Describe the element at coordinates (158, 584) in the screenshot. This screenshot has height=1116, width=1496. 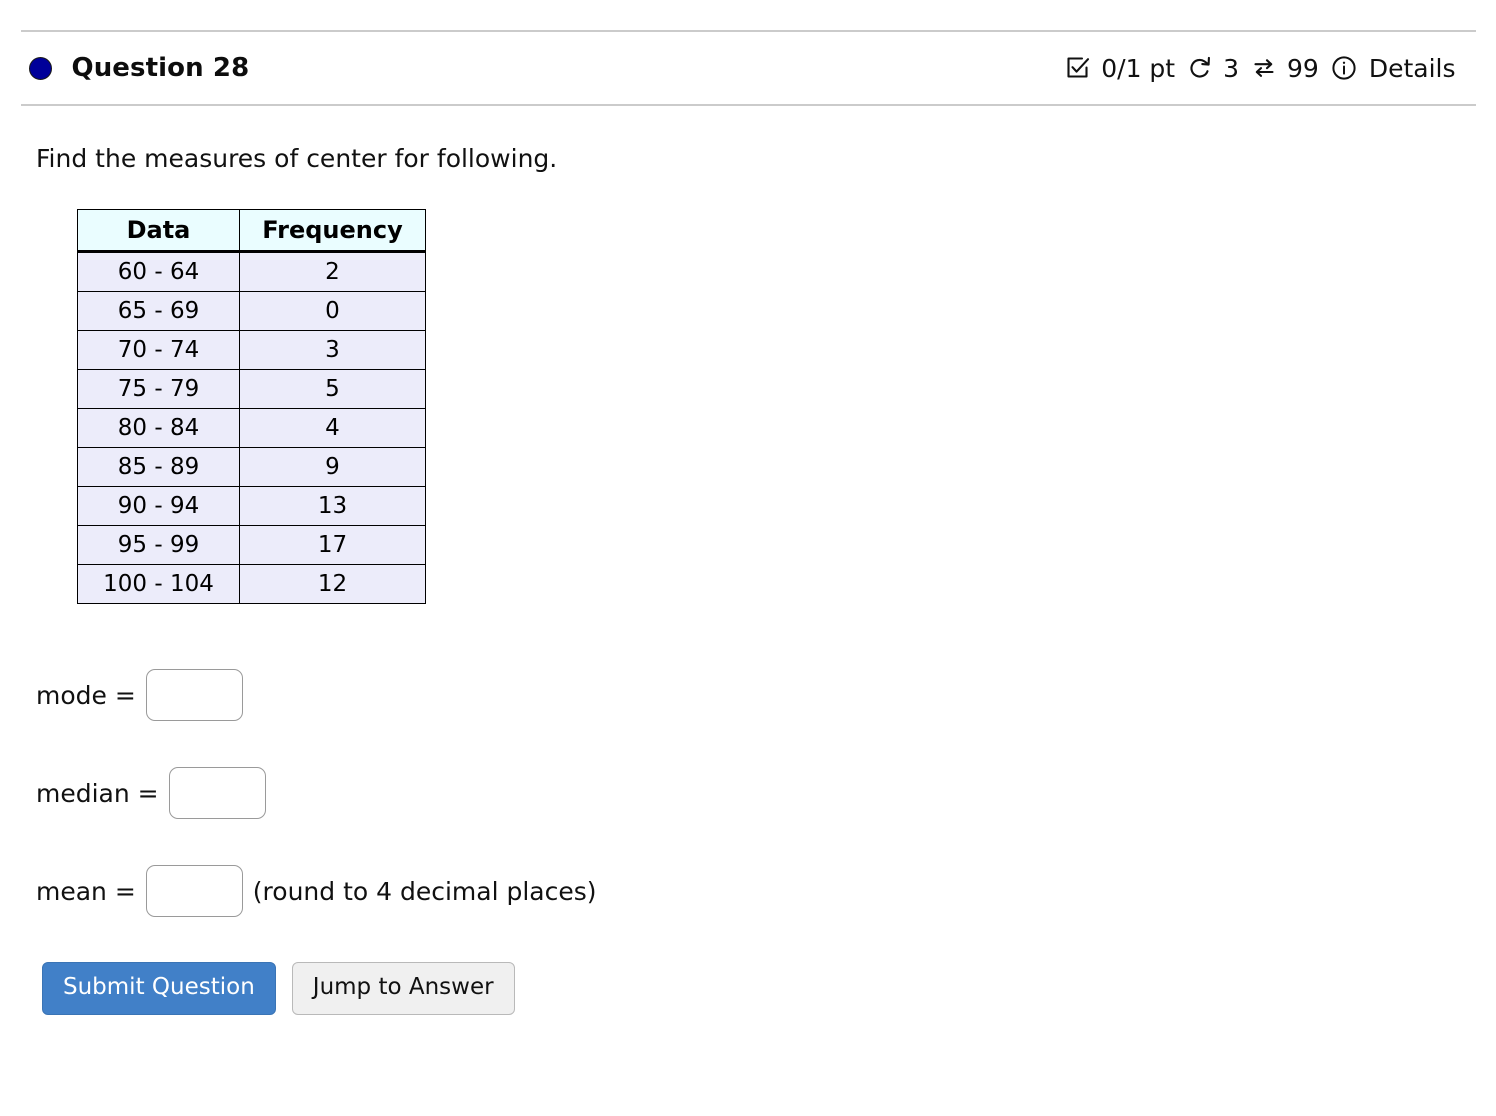
I see `cell-data: 100 - 104` at that location.